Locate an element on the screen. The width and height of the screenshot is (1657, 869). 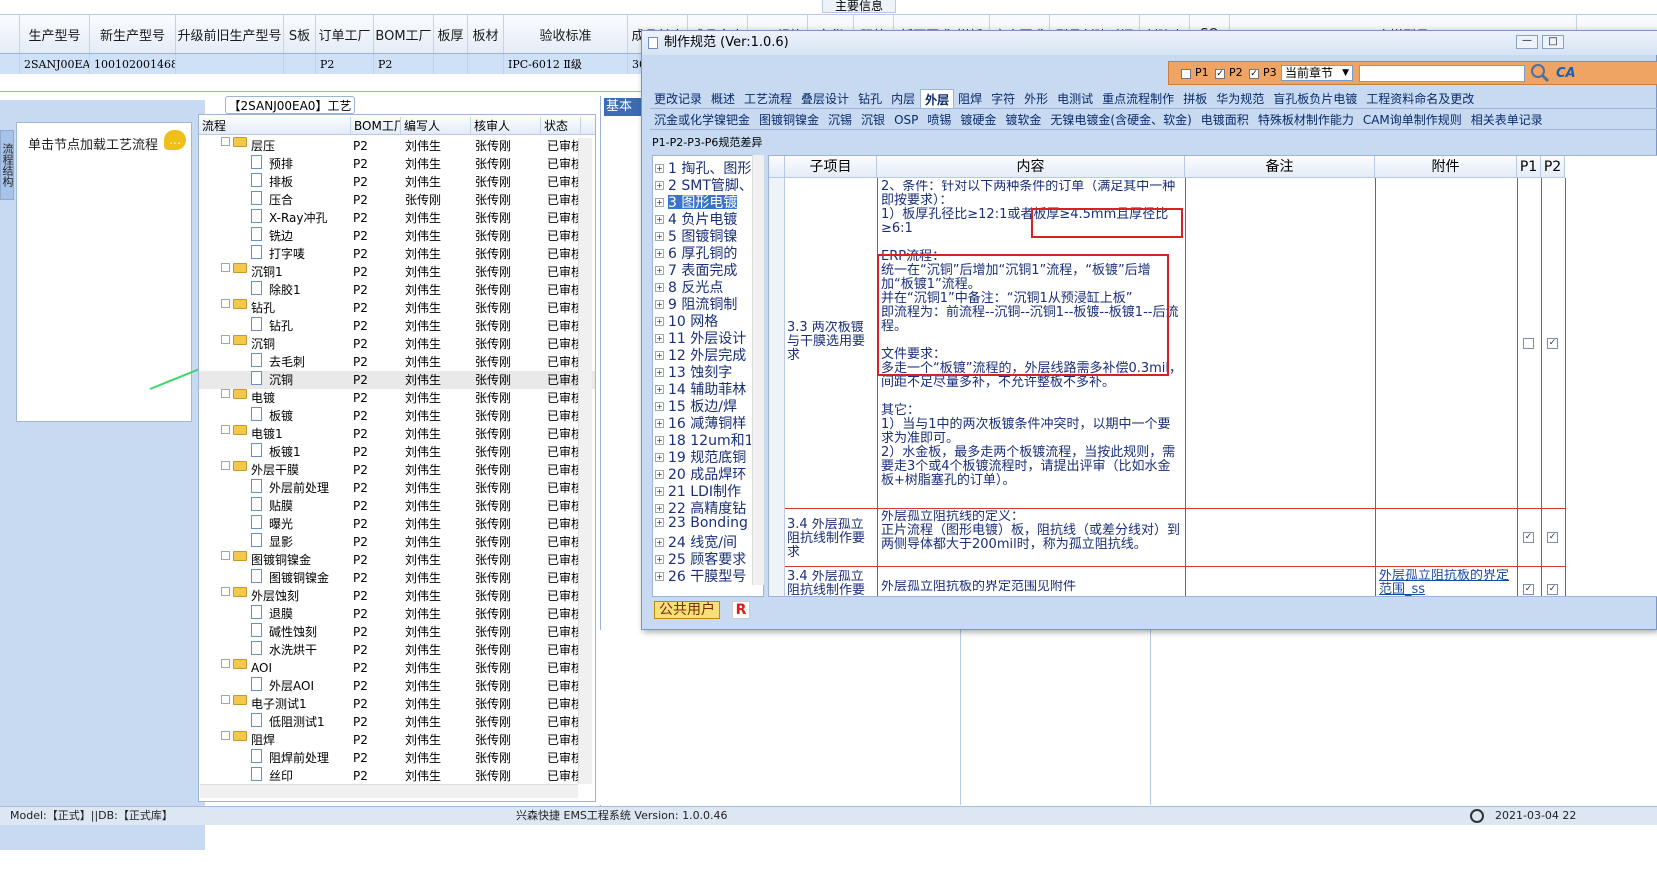
spec-tab: 盲孔板负片电镀 is located at coordinates (1316, 98).